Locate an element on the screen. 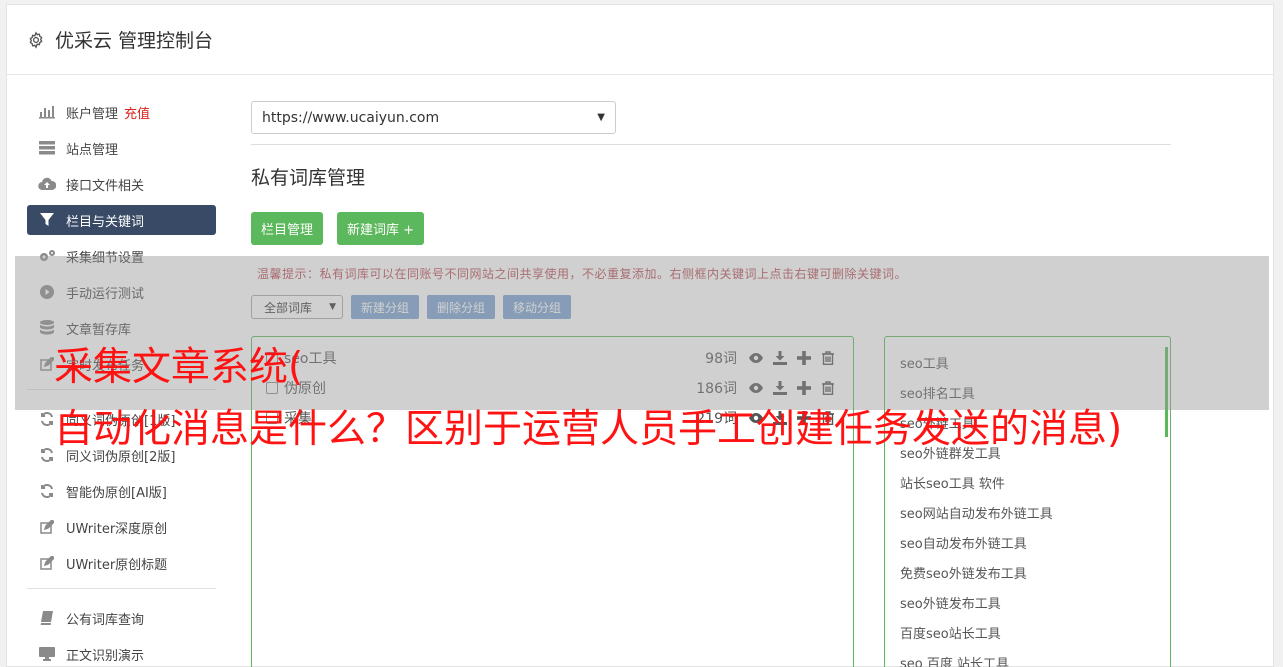 The image size is (1283, 667). sidebar-item-label: UWriter原创标题 is located at coordinates (117, 565).